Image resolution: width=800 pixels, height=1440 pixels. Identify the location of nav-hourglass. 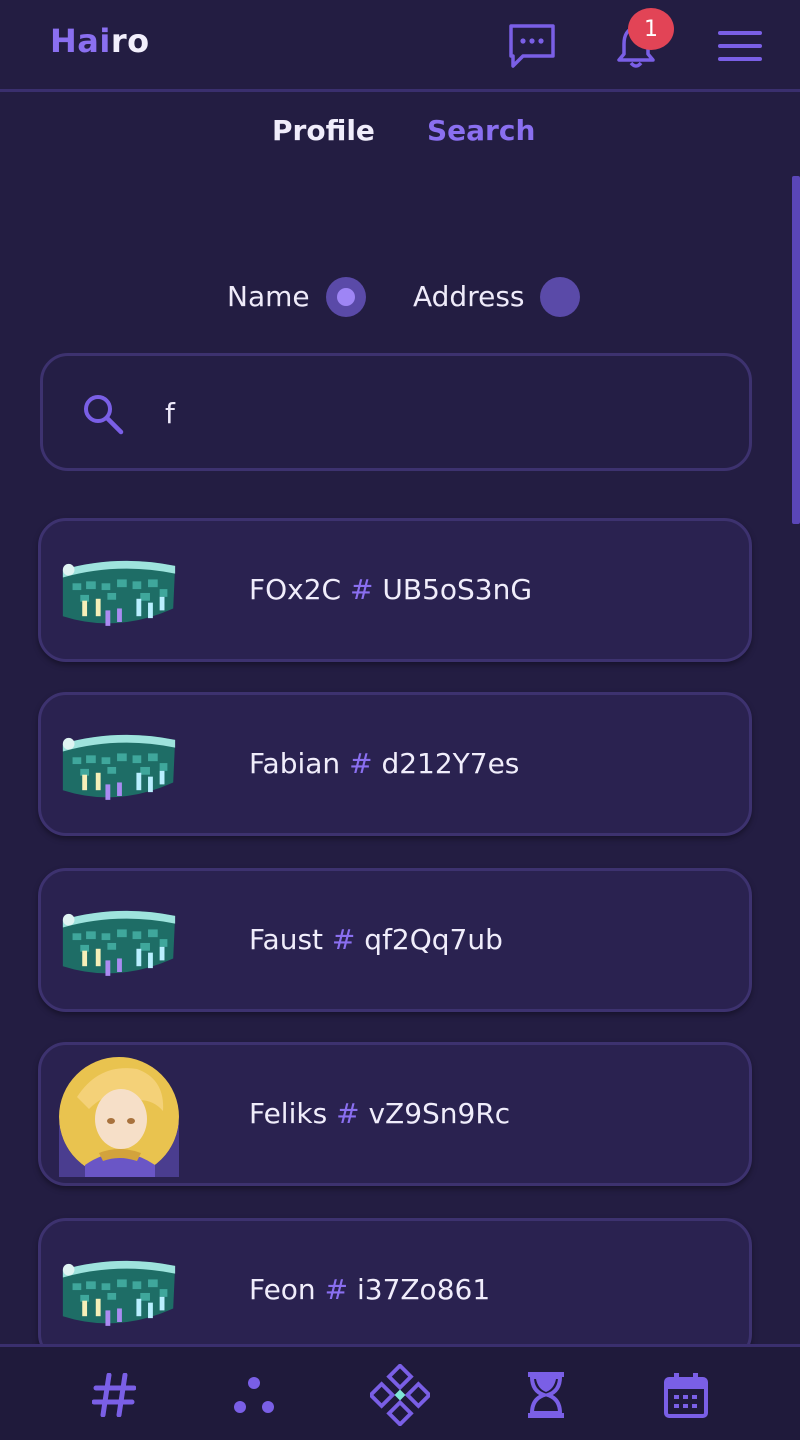
(546, 1395).